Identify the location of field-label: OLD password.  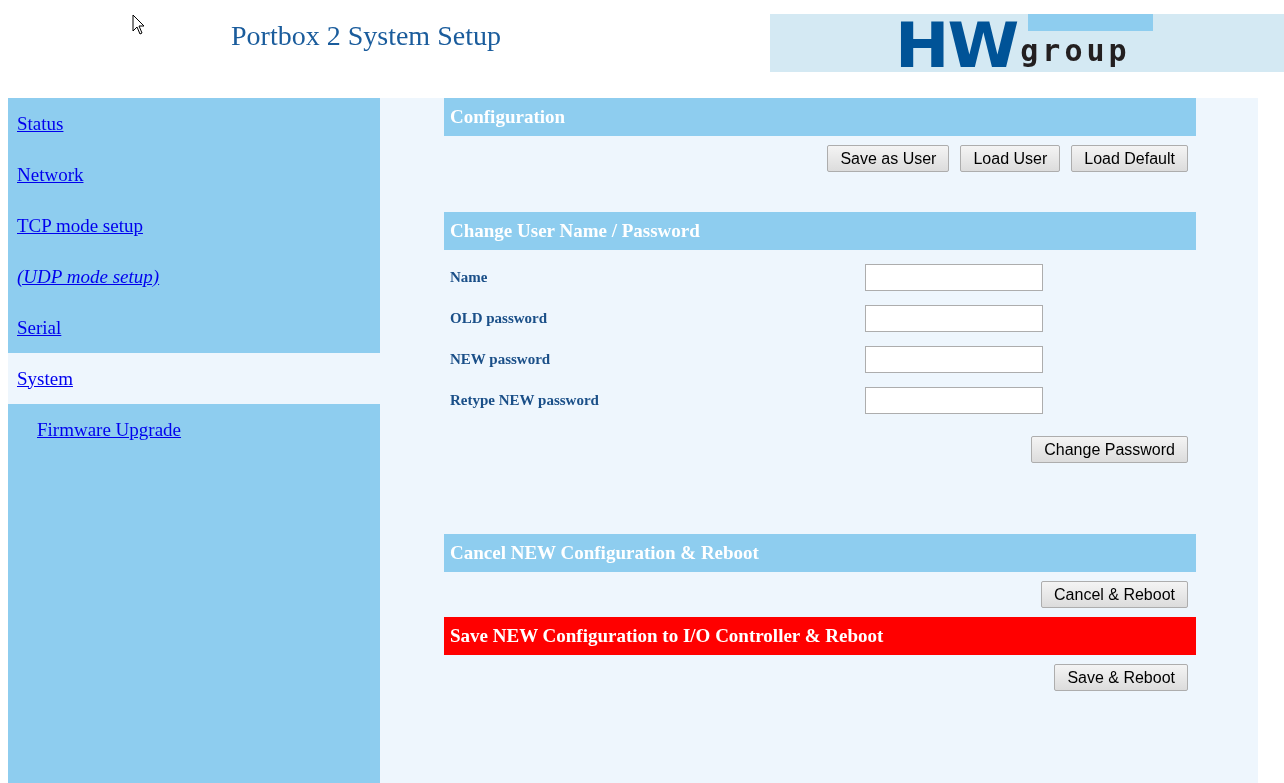
(499, 318).